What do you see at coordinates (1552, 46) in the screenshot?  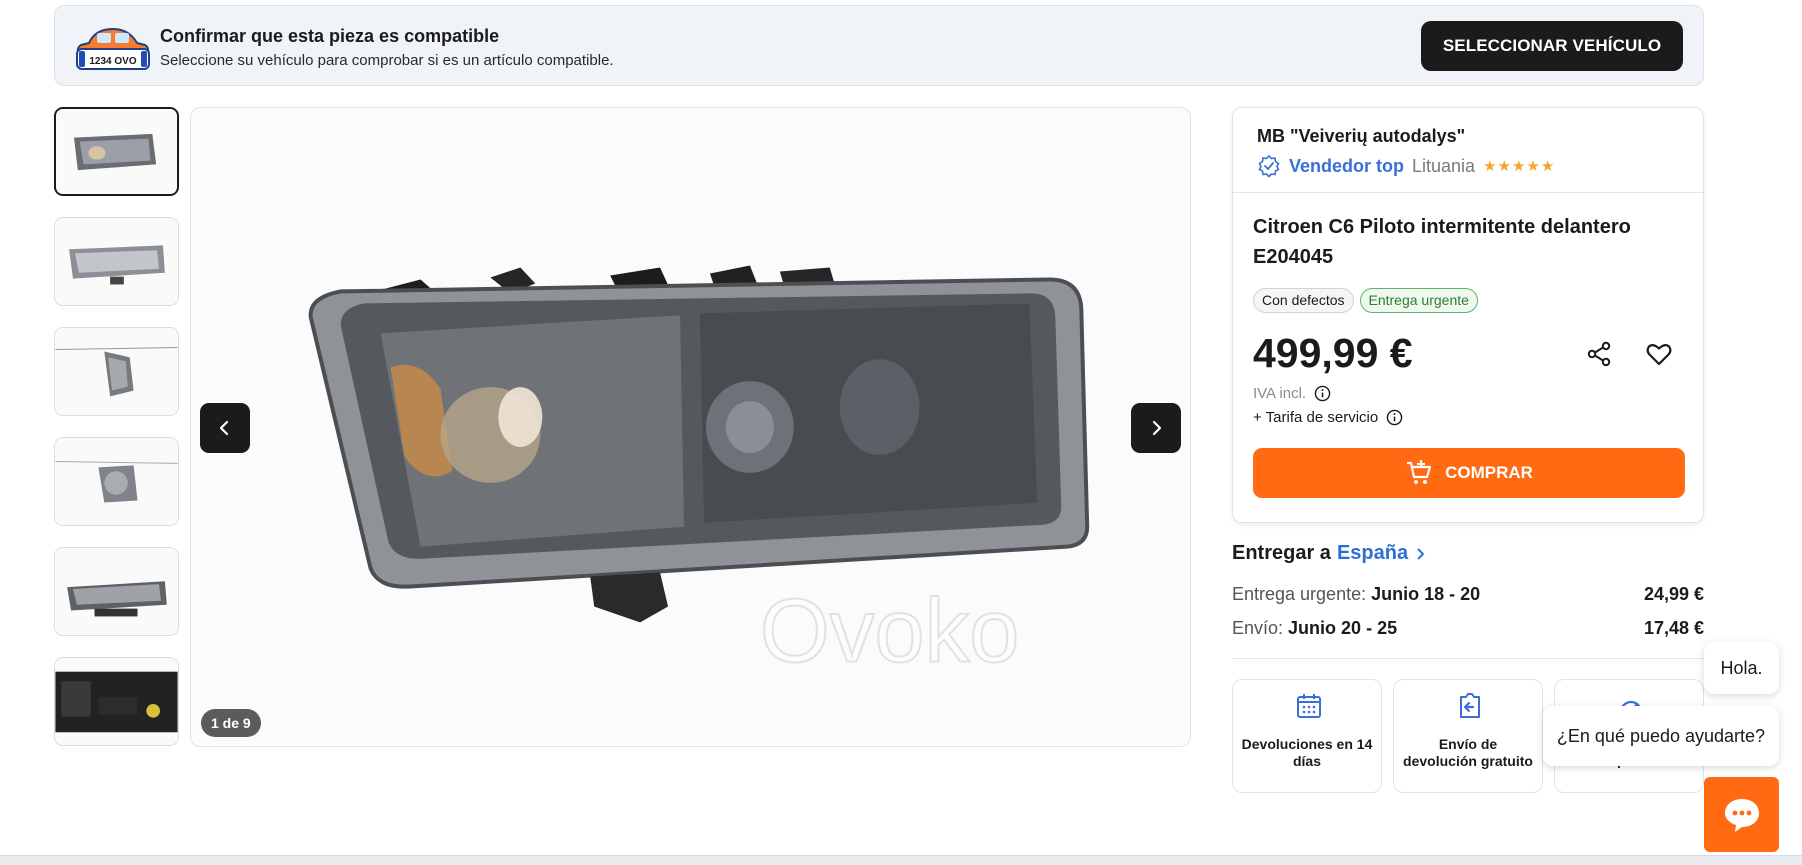 I see `select-vehicle-button: SELECCIONAR VEHÍCULO` at bounding box center [1552, 46].